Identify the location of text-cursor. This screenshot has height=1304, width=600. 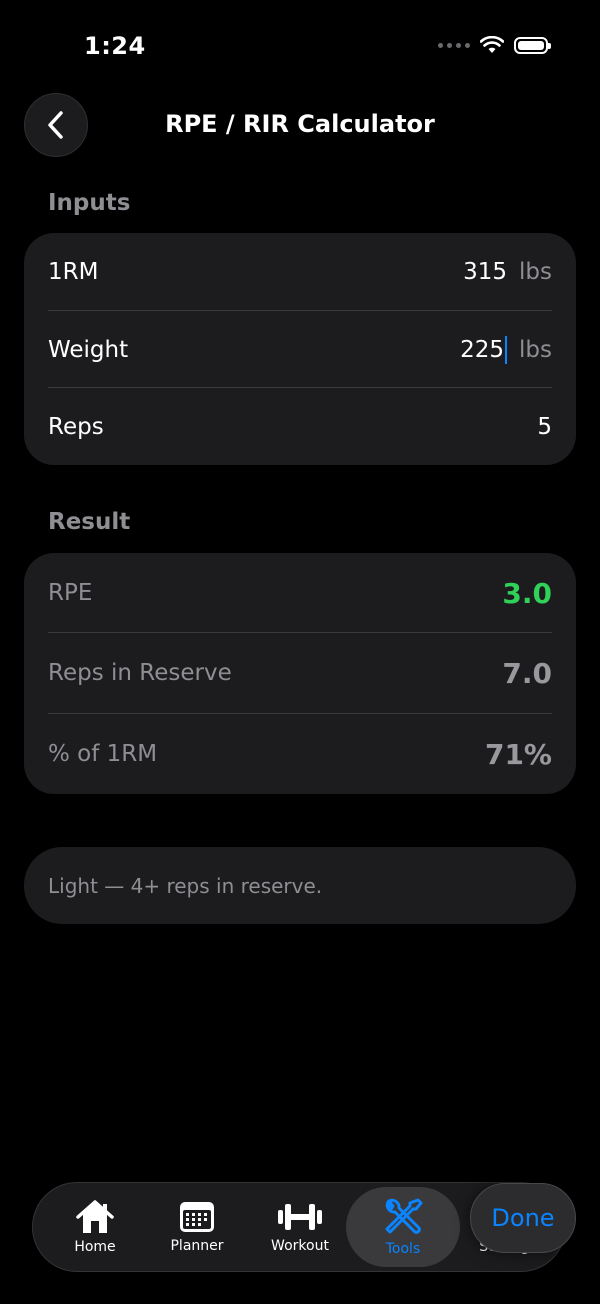
(506, 349).